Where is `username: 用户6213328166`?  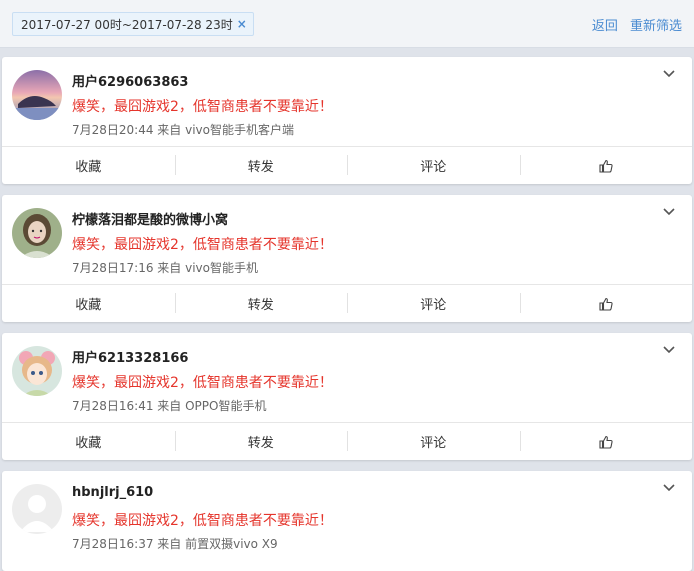
username: 用户6213328166 is located at coordinates (130, 356).